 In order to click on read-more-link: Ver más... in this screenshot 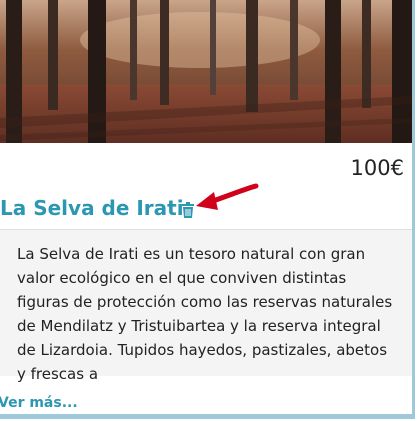, I will do `click(39, 403)`.